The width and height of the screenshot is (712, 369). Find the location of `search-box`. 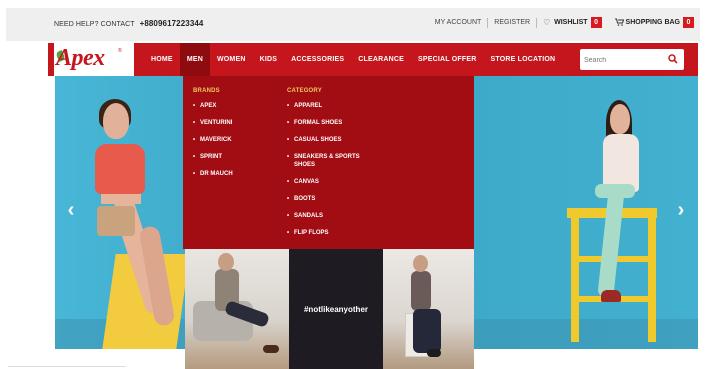

search-box is located at coordinates (632, 60).